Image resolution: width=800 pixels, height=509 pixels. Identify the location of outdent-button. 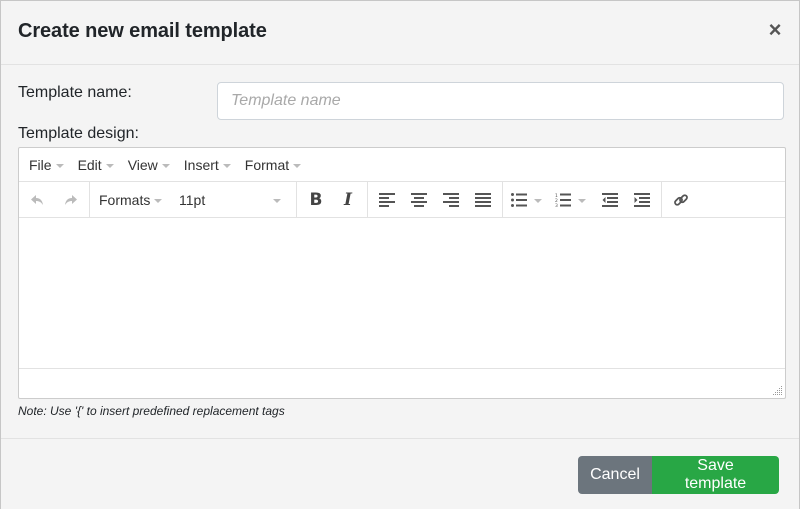
(610, 200).